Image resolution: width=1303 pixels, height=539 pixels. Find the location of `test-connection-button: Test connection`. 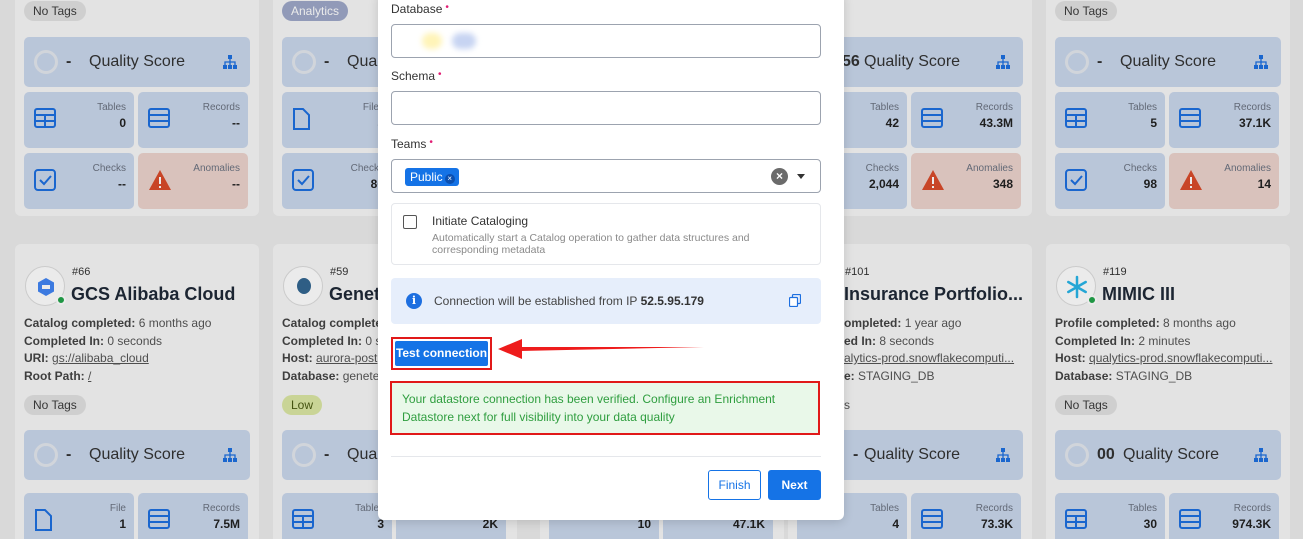

test-connection-button: Test connection is located at coordinates (441, 353).